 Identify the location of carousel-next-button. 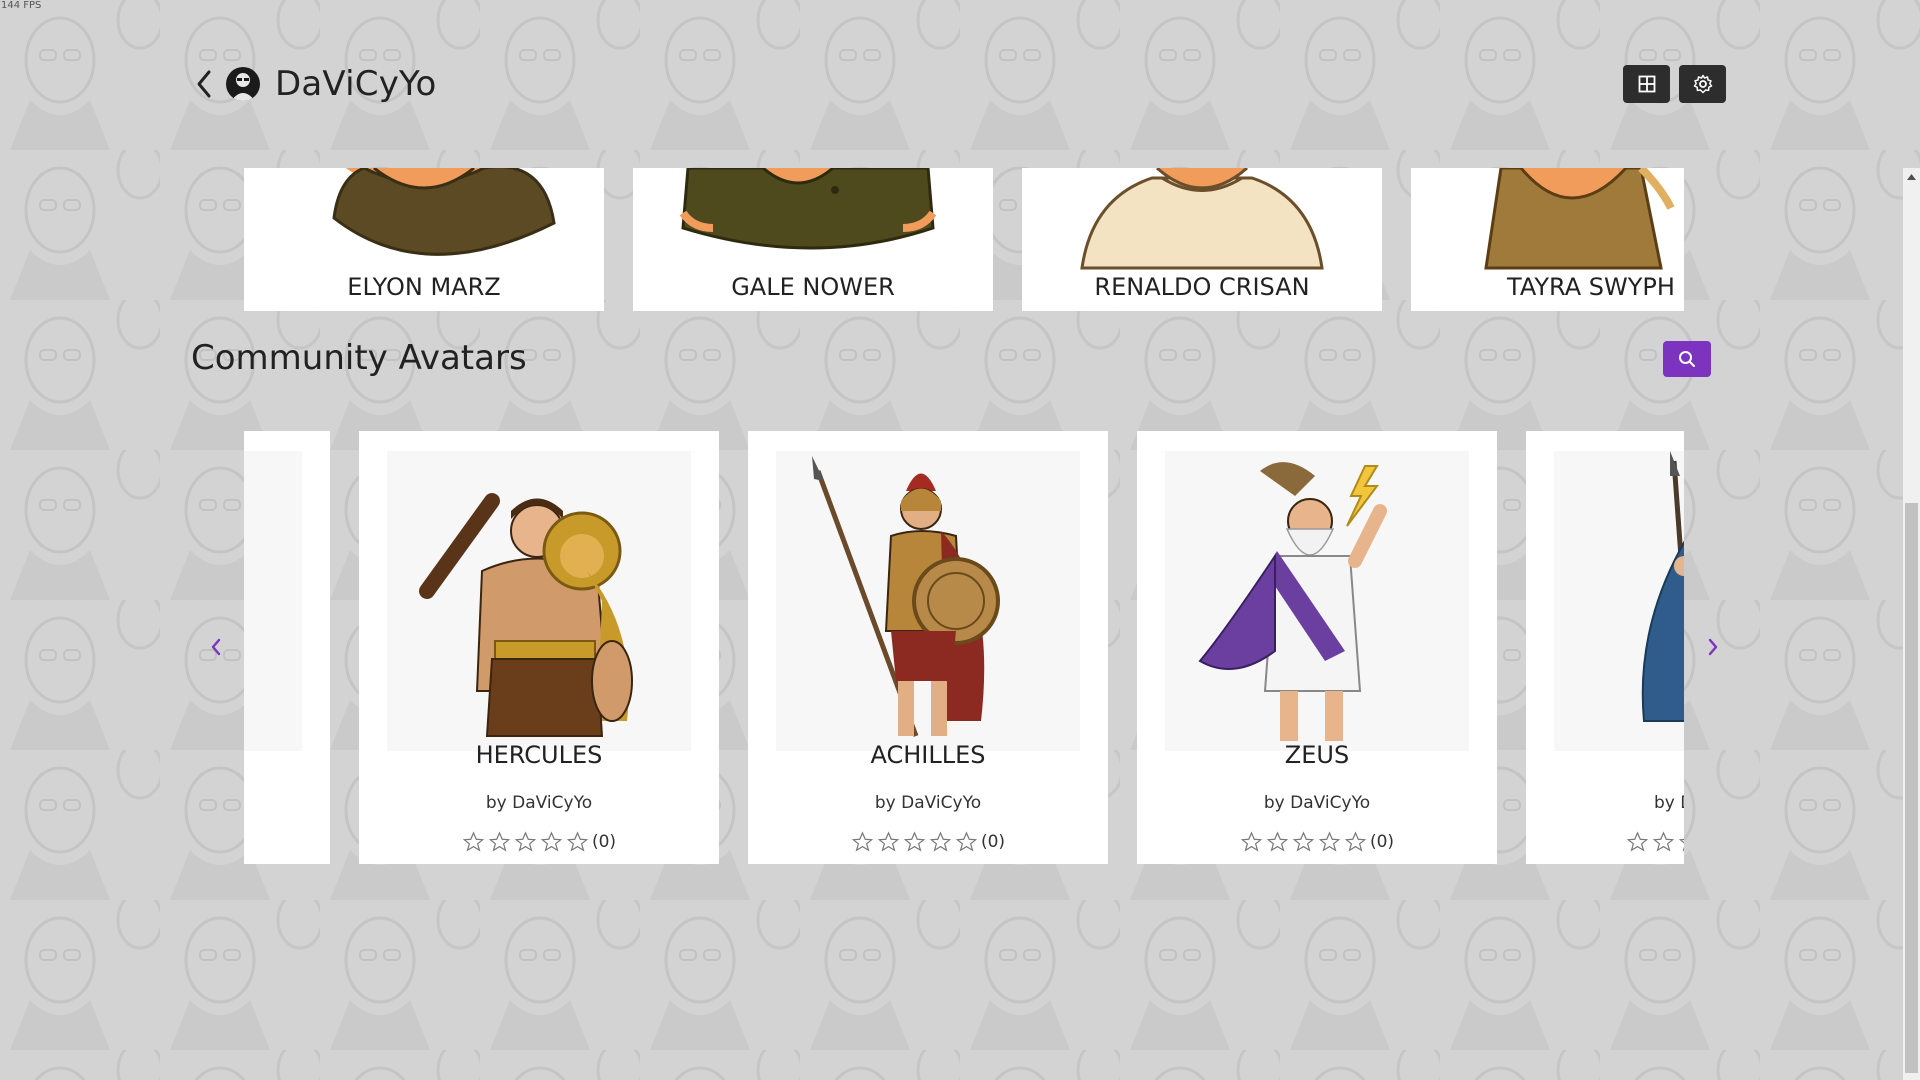
(1713, 647).